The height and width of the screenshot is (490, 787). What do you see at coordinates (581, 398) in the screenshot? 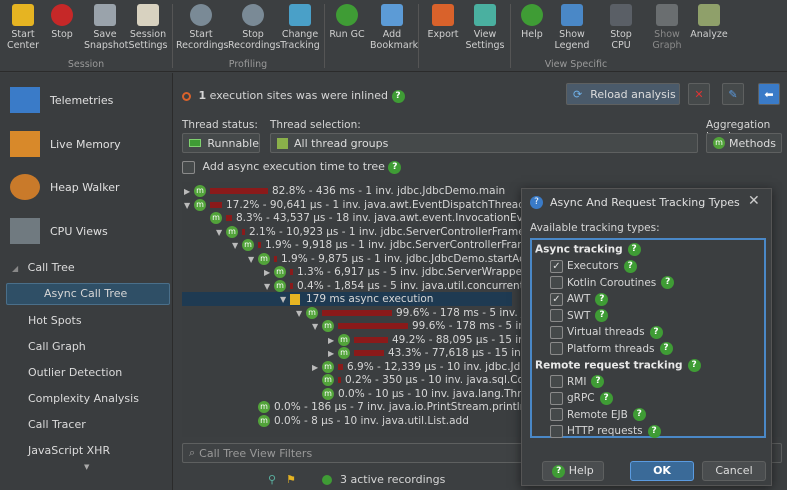
I see `tracking-option: gRPC?` at bounding box center [581, 398].